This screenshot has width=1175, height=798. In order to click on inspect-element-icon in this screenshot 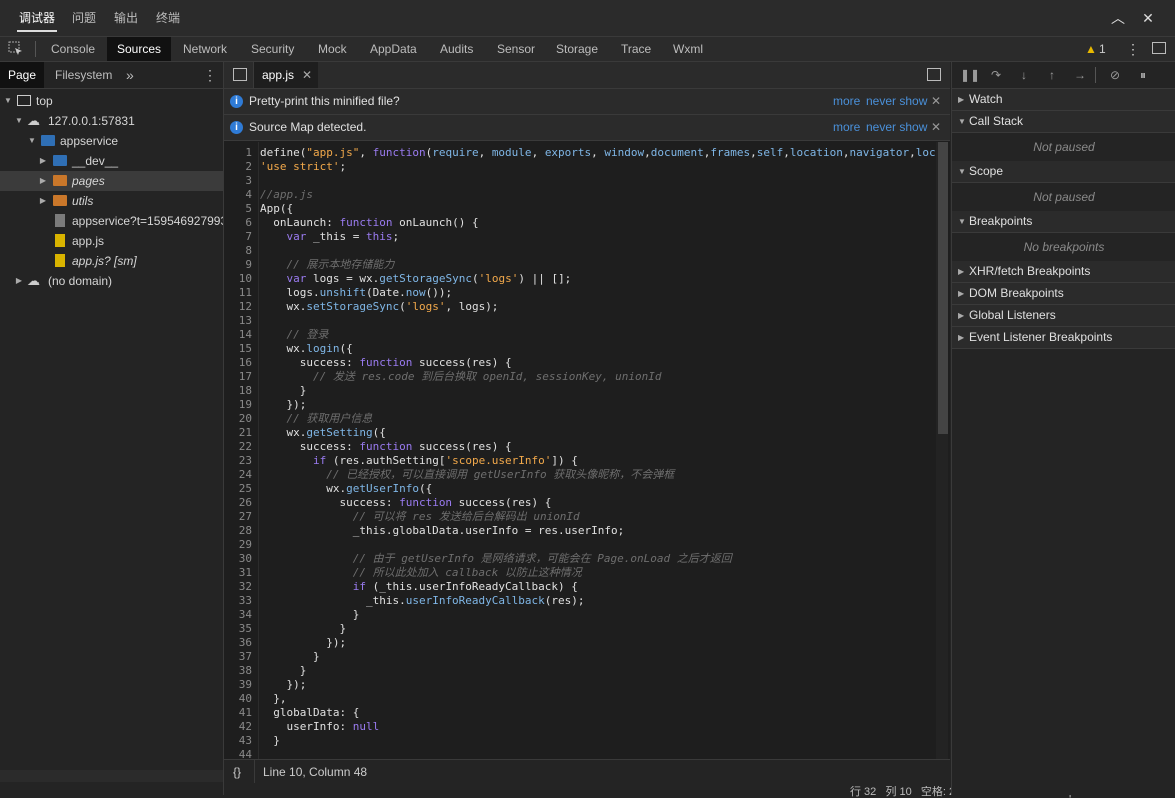, I will do `click(16, 49)`.